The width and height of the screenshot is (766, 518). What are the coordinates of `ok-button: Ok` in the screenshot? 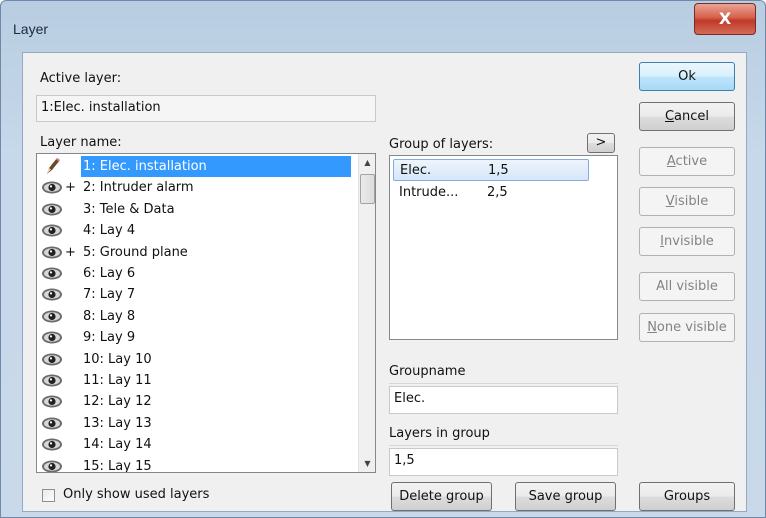 It's located at (687, 76).